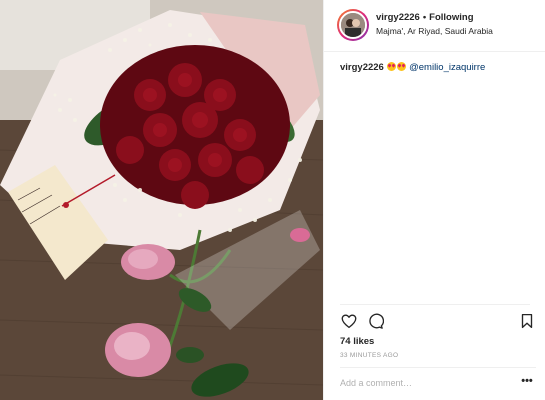 This screenshot has height=400, width=545. What do you see at coordinates (458, 31) in the screenshot?
I see `location-link: Majma', Ar Riyad, Saudi Arabia` at bounding box center [458, 31].